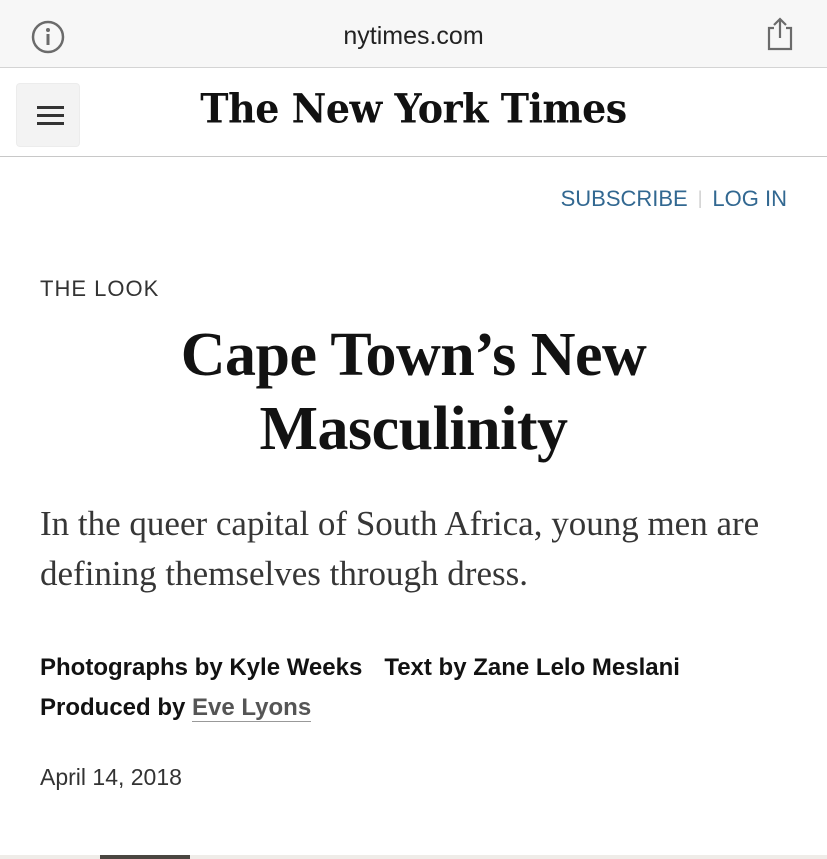 This screenshot has width=827, height=859. Describe the element at coordinates (413, 355) in the screenshot. I see `headline-line-1: Cape Town’s New` at that location.